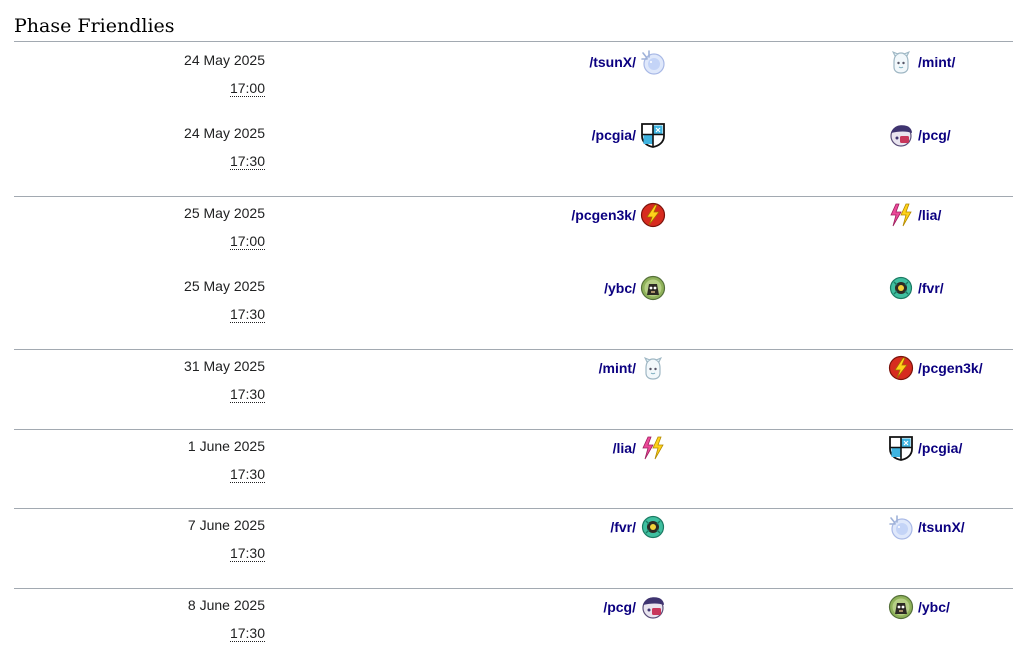 Image resolution: width=1013 pixels, height=658 pixels. I want to click on away-team-link: /tsunX/, so click(941, 527).